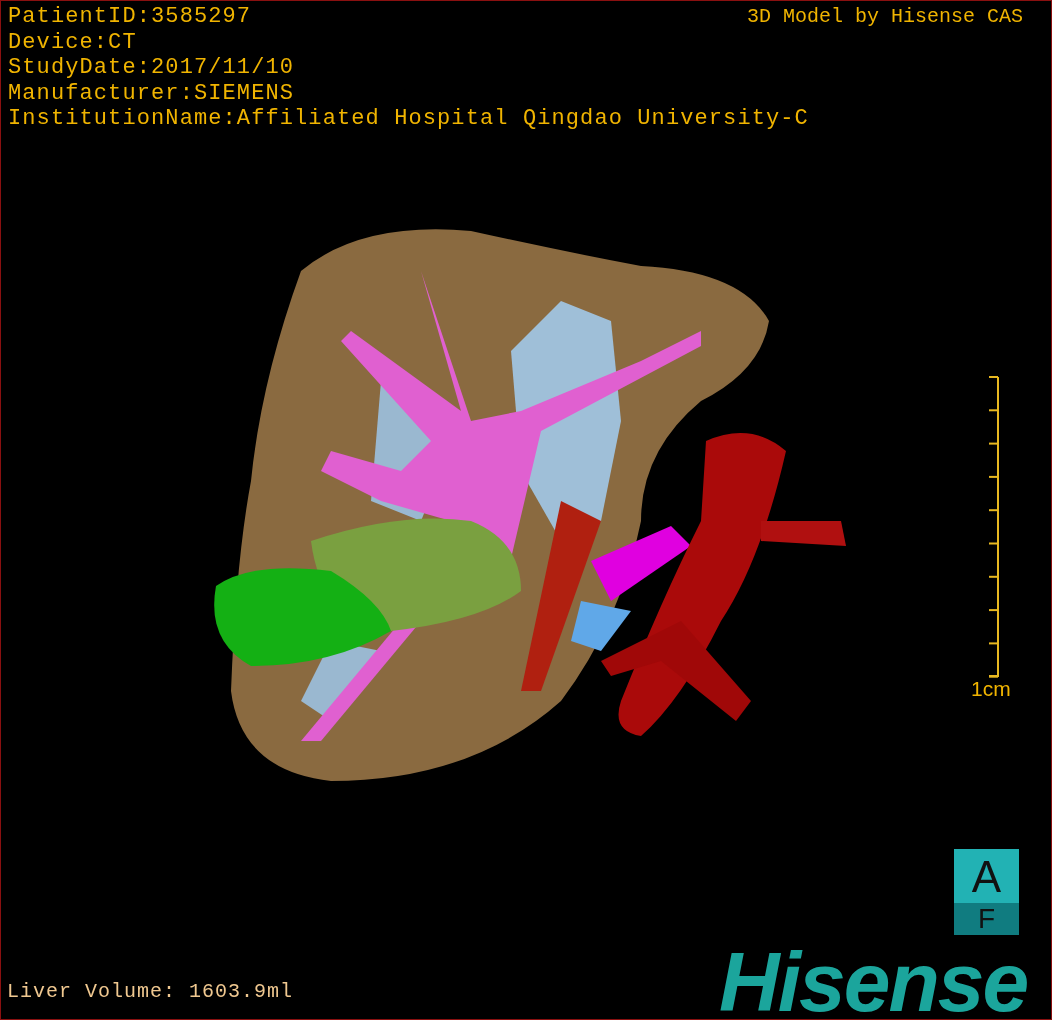 The image size is (1052, 1020). Describe the element at coordinates (994, 527) in the screenshot. I see `scale-bar-icon` at that location.